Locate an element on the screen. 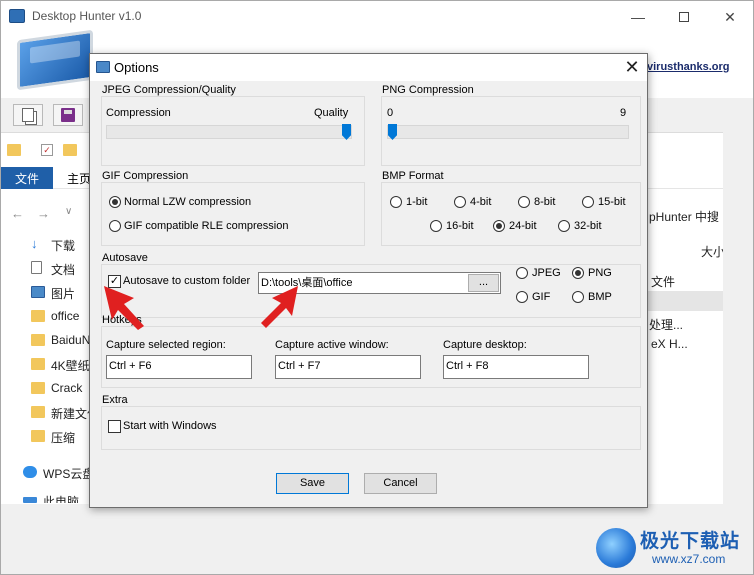  autosave-jpeg-radio is located at coordinates (522, 273).